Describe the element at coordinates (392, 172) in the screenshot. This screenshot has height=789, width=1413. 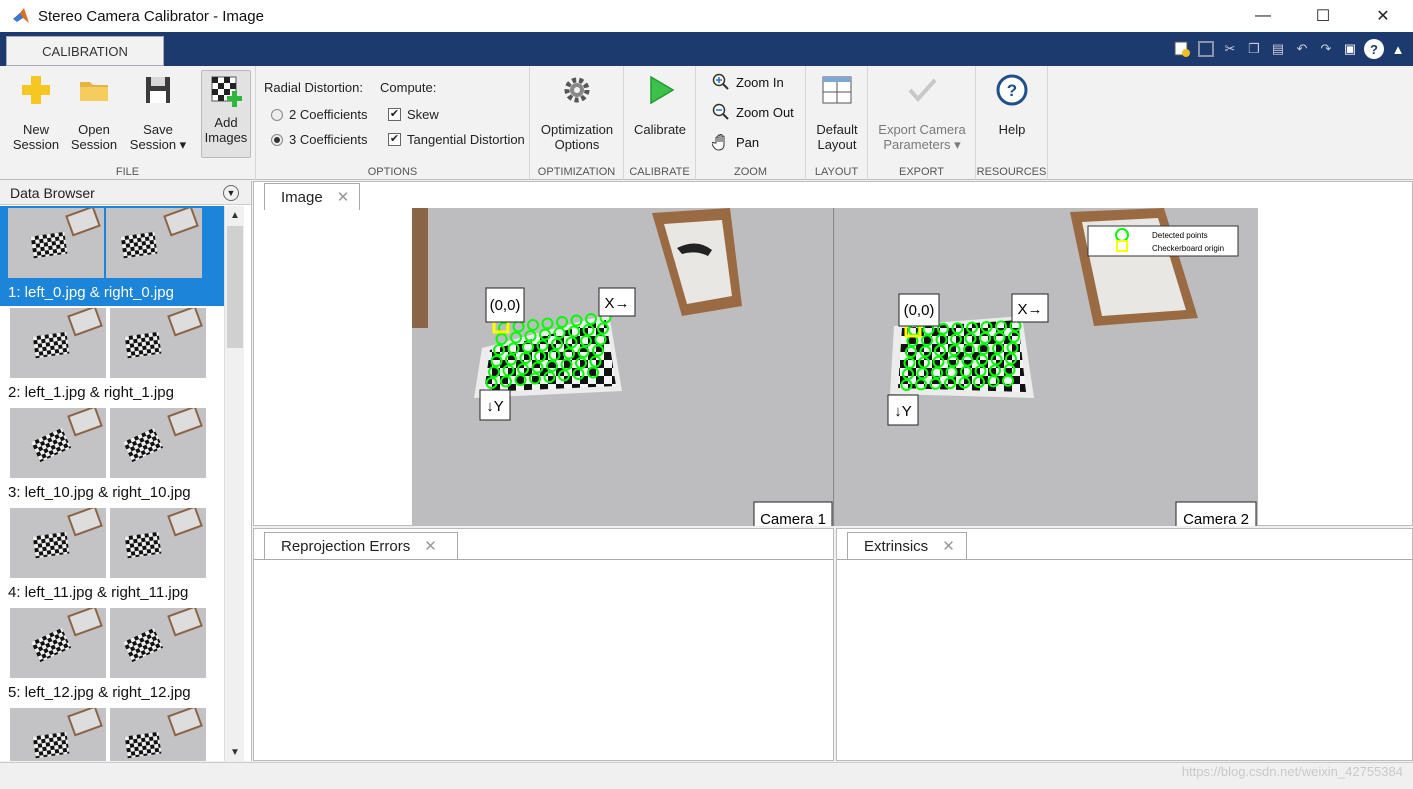
I see `options-group-label: OPTIONS` at that location.